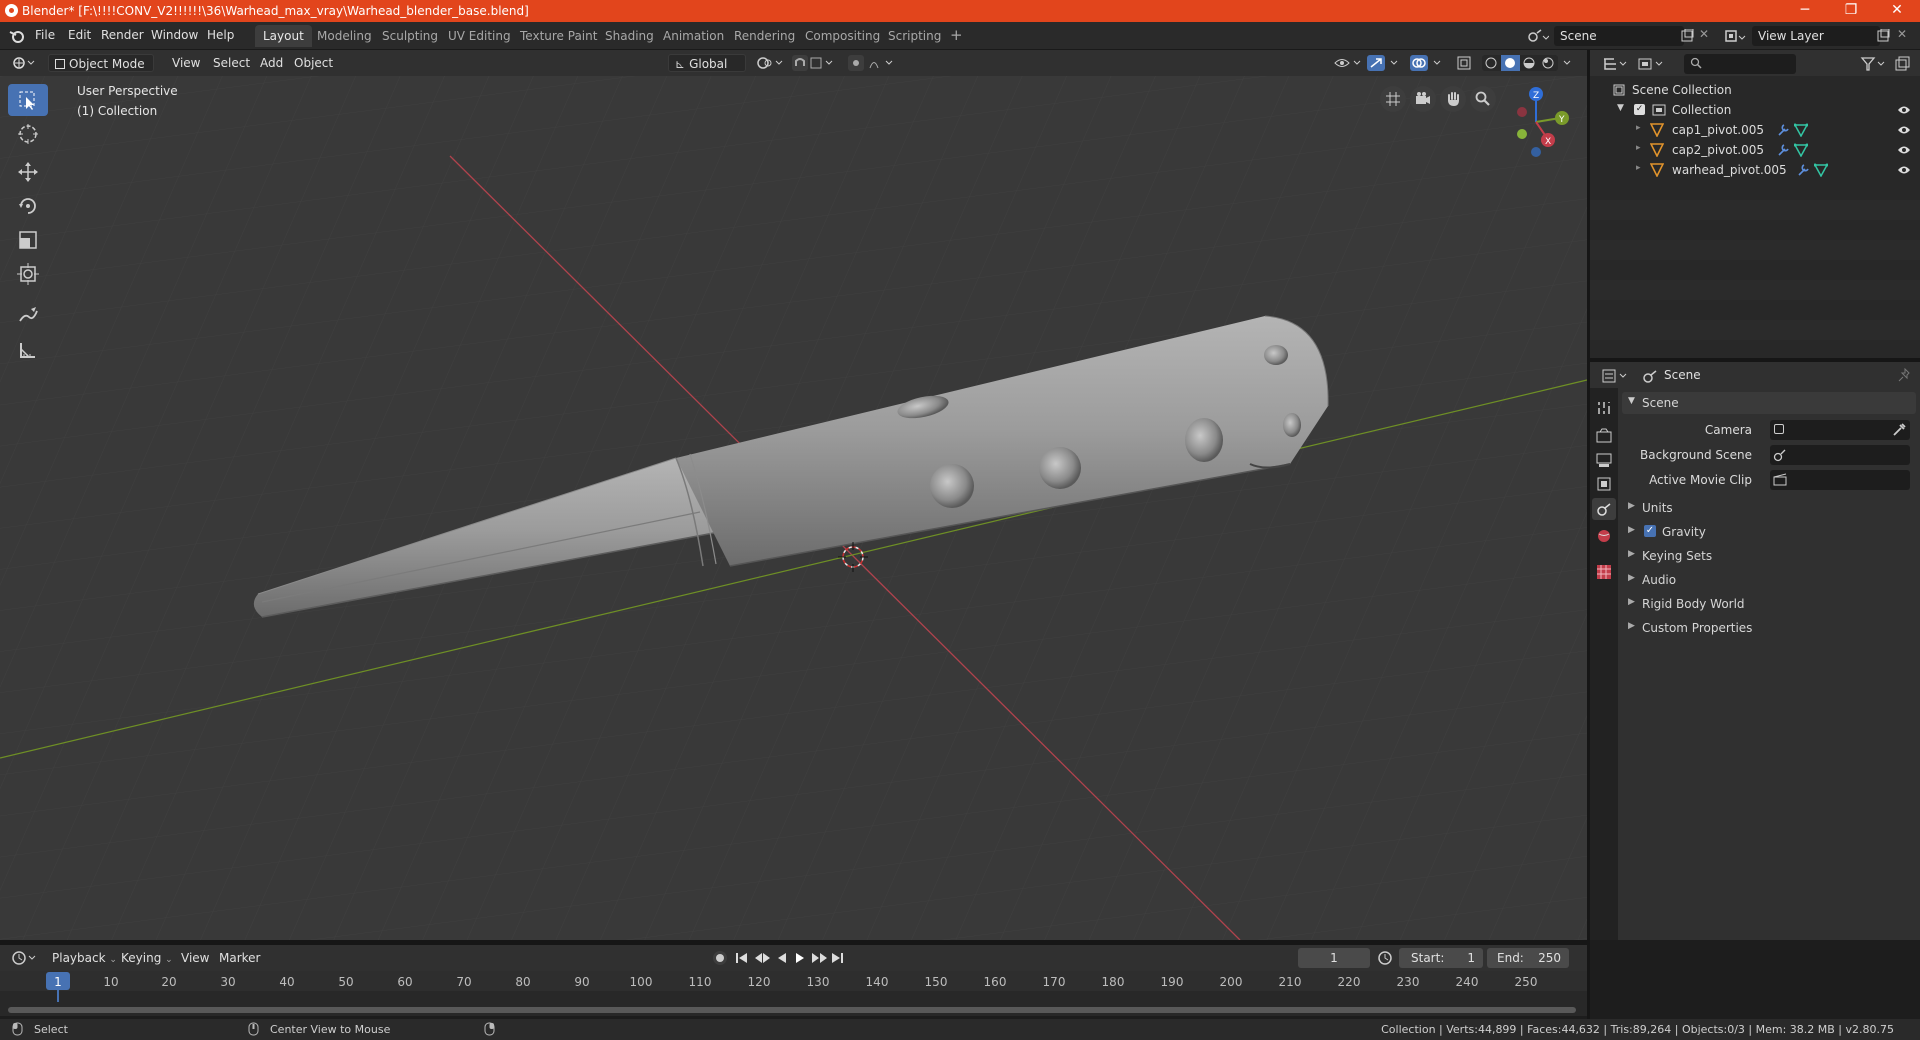 This screenshot has height=1040, width=1920. What do you see at coordinates (1522, 134) in the screenshot?
I see `gizmo-neg-y-axis` at bounding box center [1522, 134].